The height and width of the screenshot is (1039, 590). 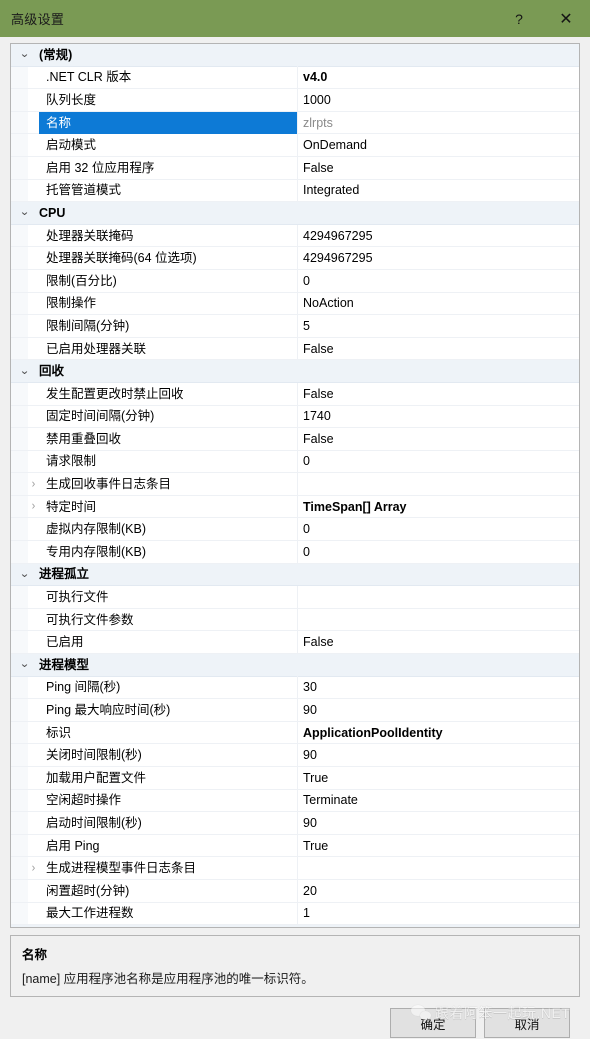 I want to click on property-row: › 特定时间 TimeSpan[] Array, so click(x=295, y=507).